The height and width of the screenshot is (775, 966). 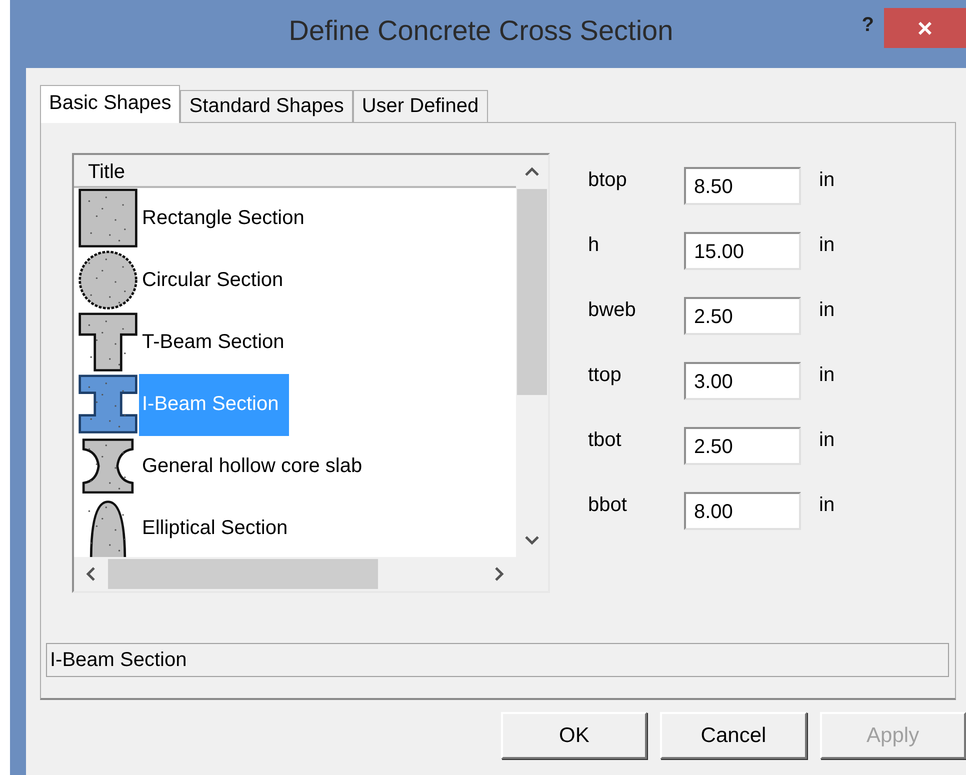 I want to click on field-label: btop, so click(x=608, y=180).